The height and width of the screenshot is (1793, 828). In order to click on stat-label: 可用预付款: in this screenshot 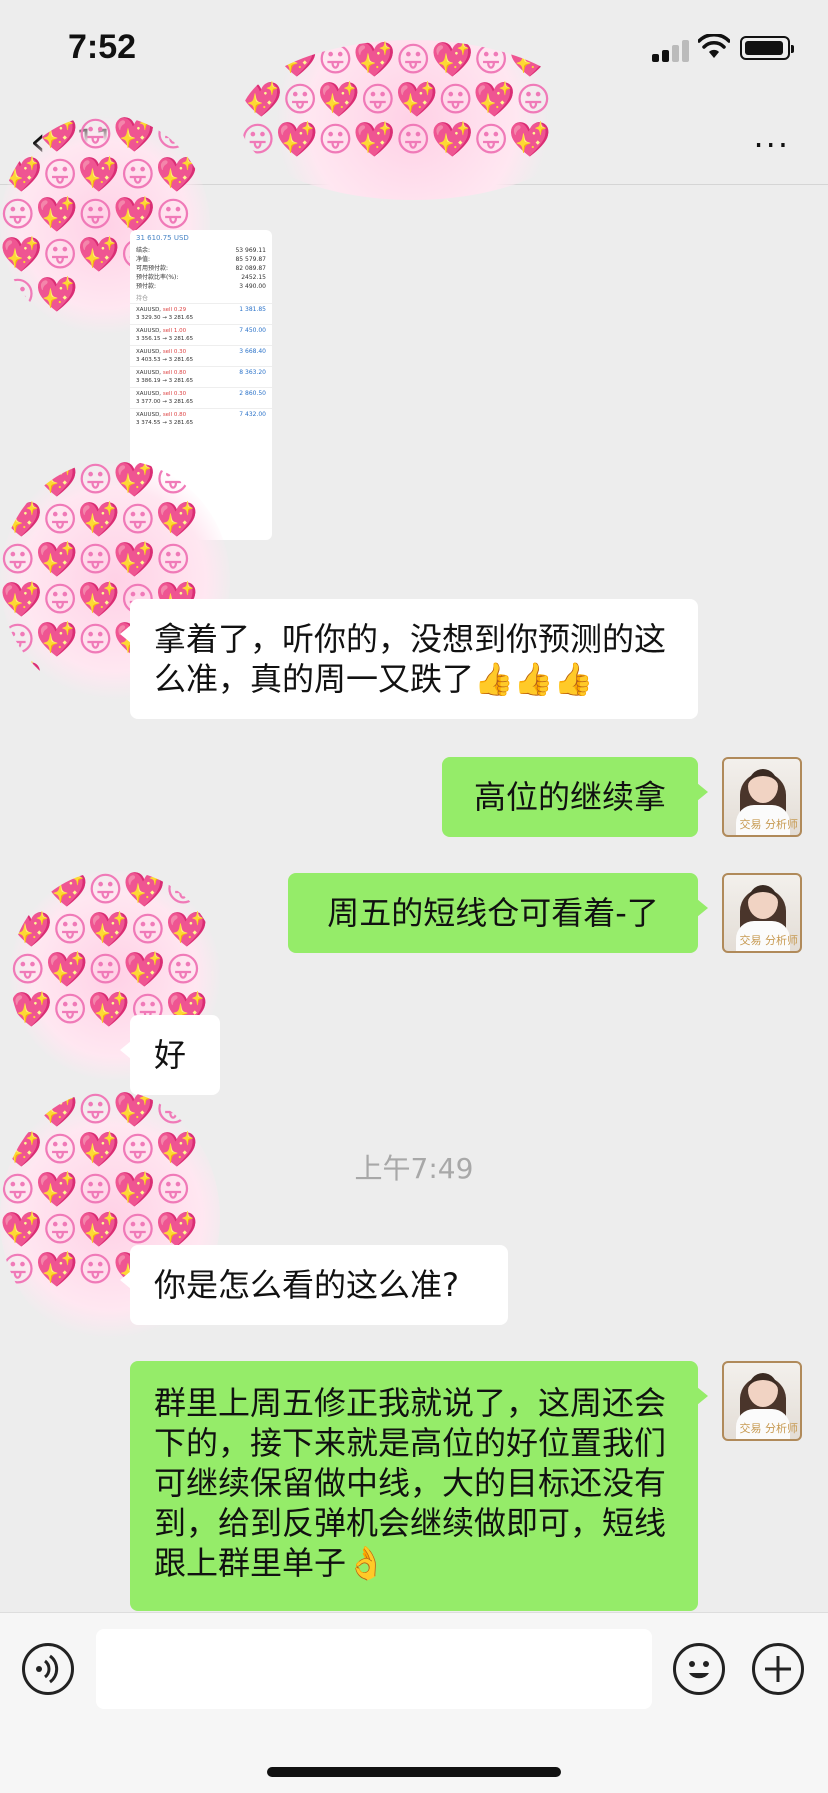, I will do `click(152, 268)`.